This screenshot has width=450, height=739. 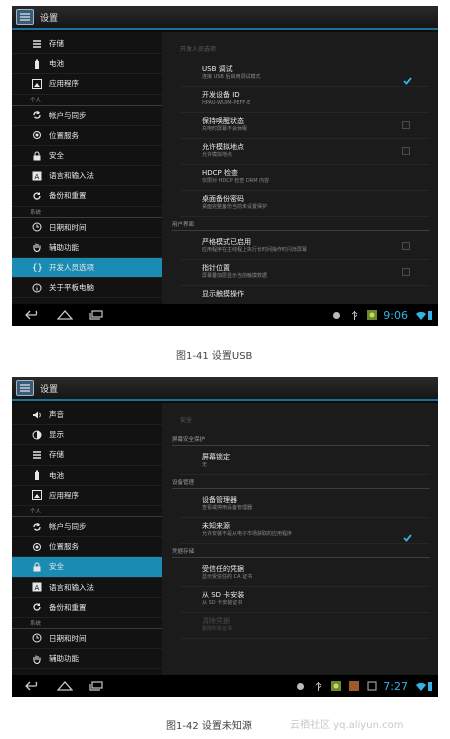 I want to click on preference-summary: 连接 USB 后启用调试模式, so click(x=231, y=77).